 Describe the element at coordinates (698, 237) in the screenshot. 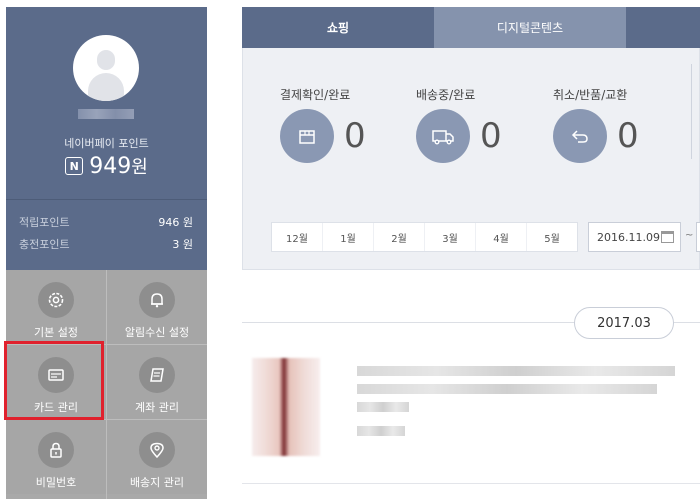

I see `date-to-field` at that location.